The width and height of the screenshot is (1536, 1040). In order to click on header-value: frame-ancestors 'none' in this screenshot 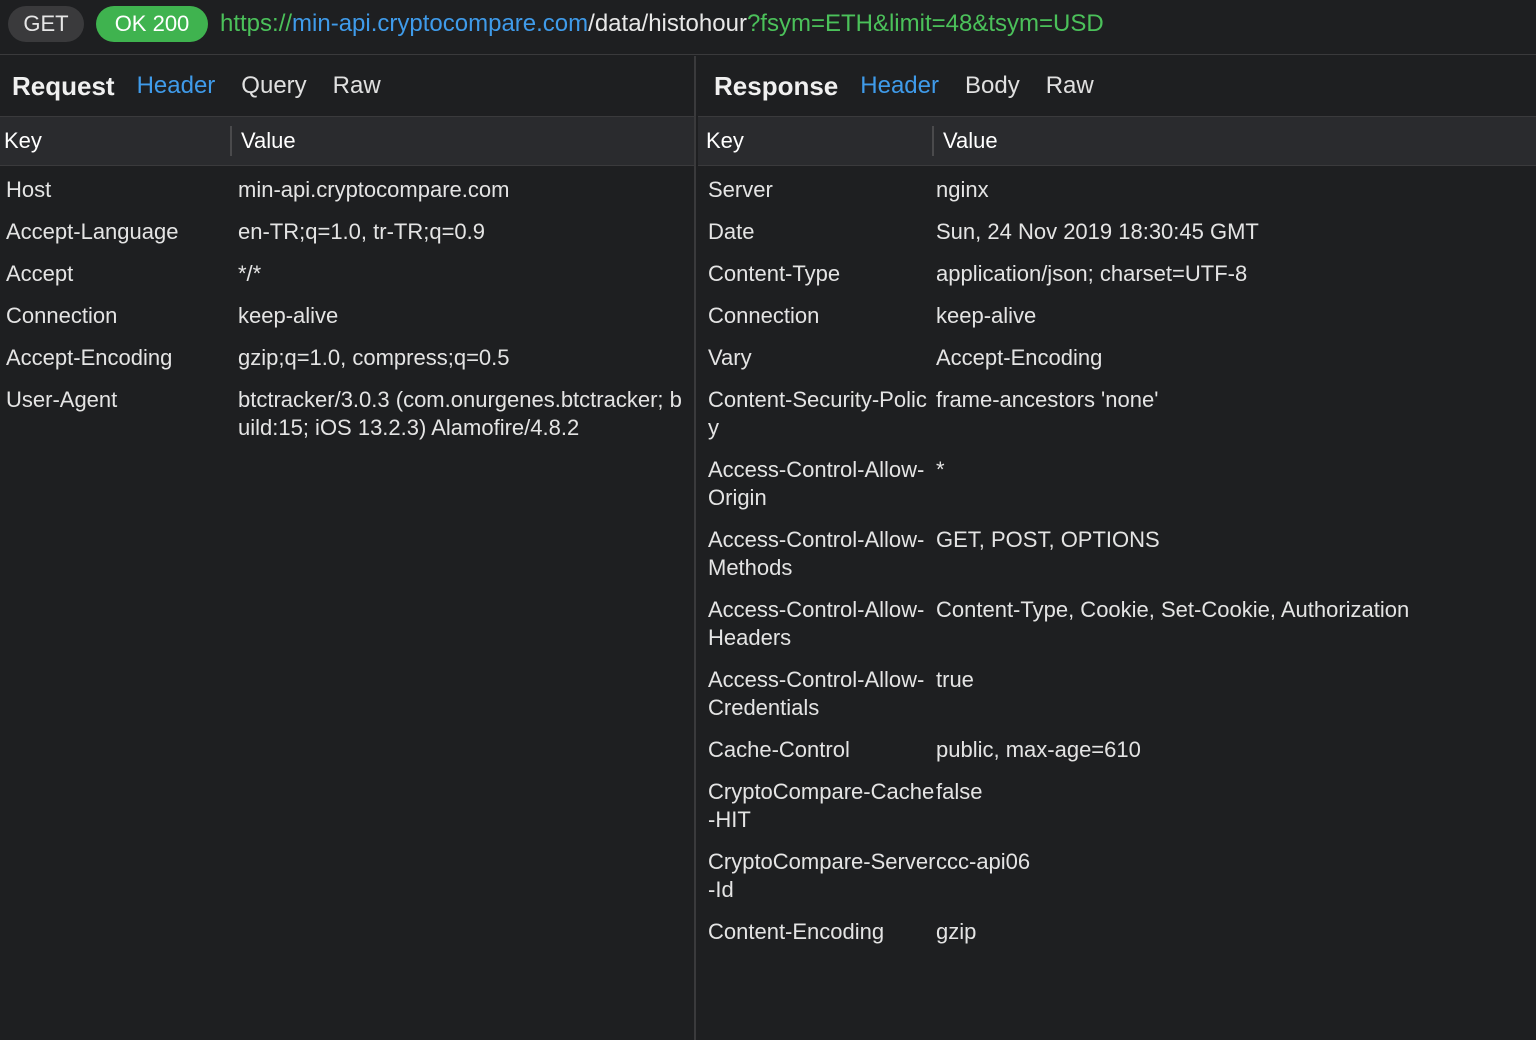, I will do `click(1047, 399)`.